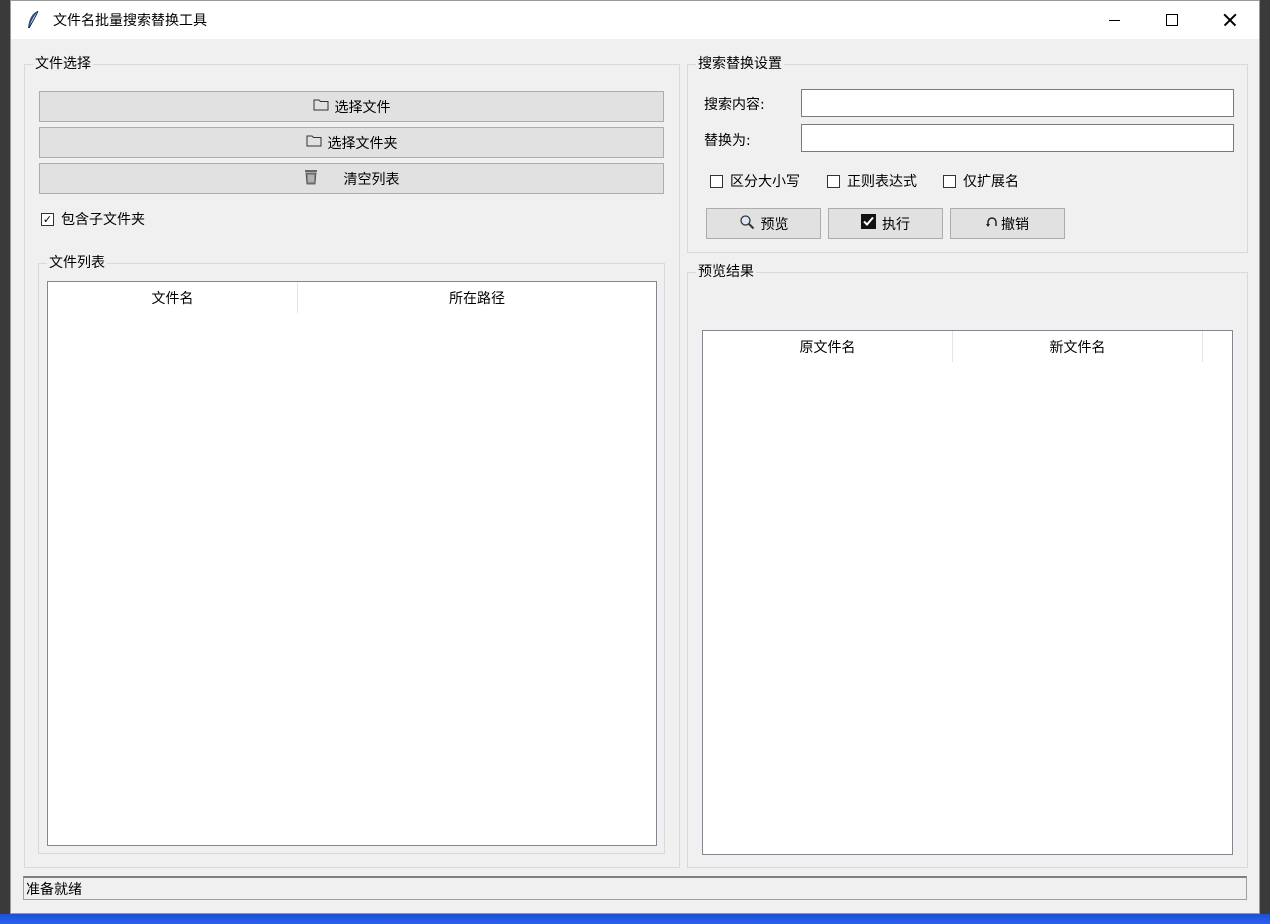  What do you see at coordinates (747, 224) in the screenshot?
I see `magnifier-icon` at bounding box center [747, 224].